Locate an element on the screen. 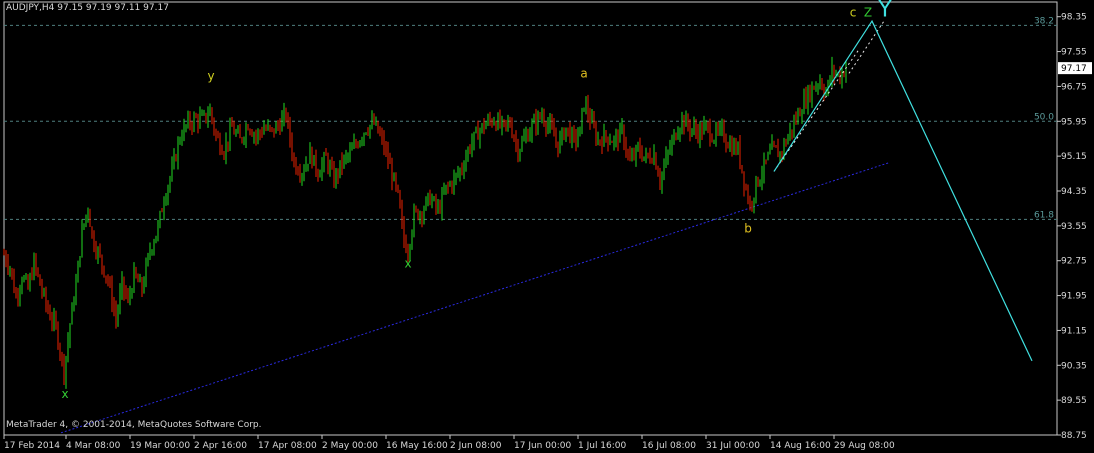  wave-label: Y is located at coordinates (884, 11).